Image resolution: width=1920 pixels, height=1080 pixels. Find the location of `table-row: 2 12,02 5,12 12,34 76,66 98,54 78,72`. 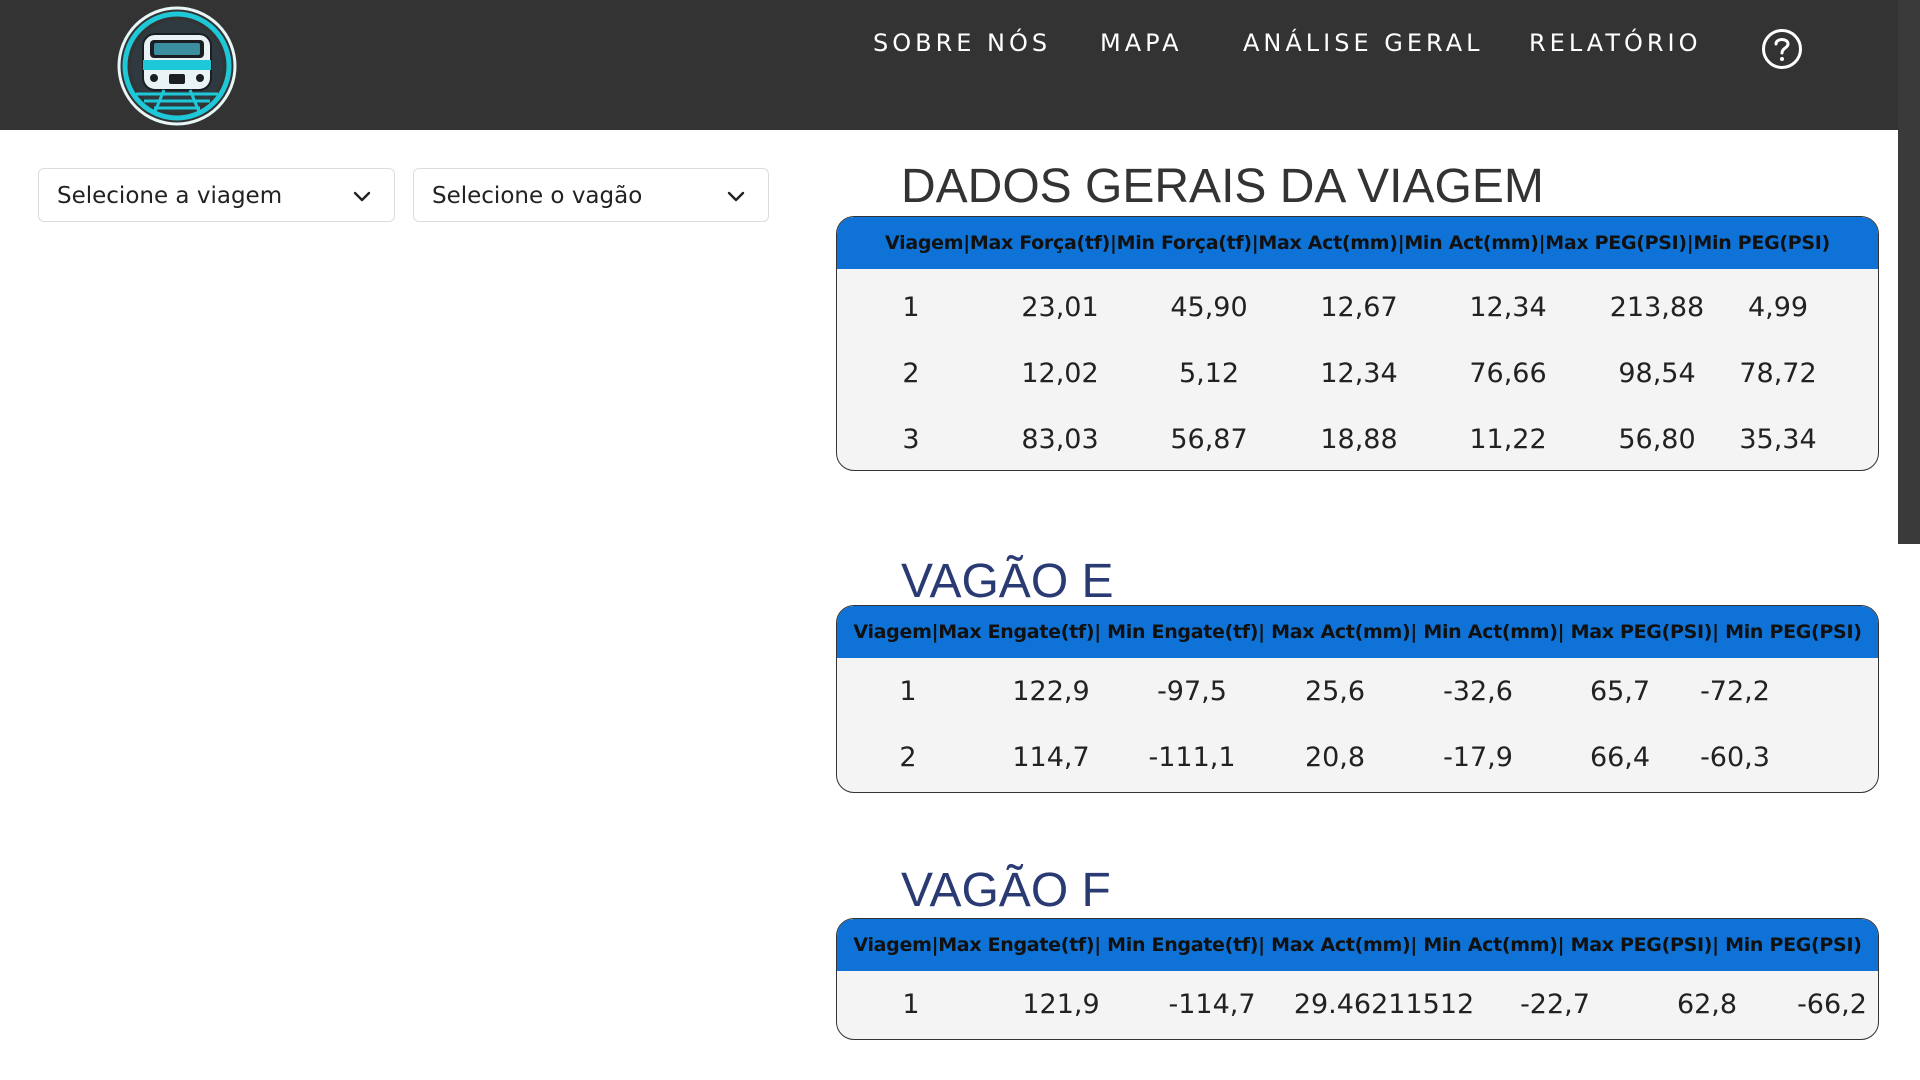

table-row: 2 12,02 5,12 12,34 76,66 98,54 78,72 is located at coordinates (1357, 374).